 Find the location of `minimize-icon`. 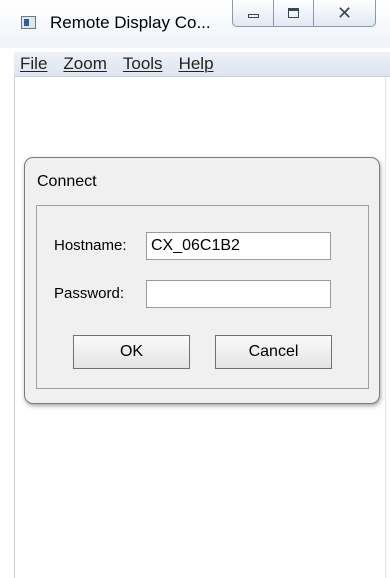

minimize-icon is located at coordinates (253, 15).